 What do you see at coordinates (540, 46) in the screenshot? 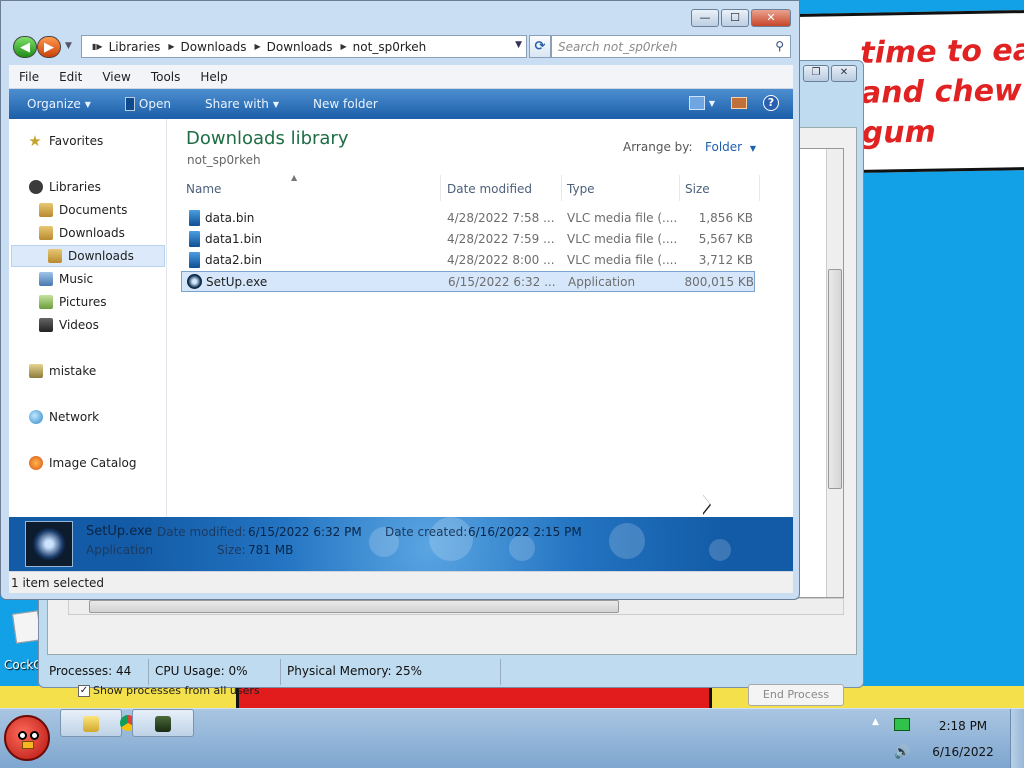
I see `refresh-button: ⟳` at bounding box center [540, 46].